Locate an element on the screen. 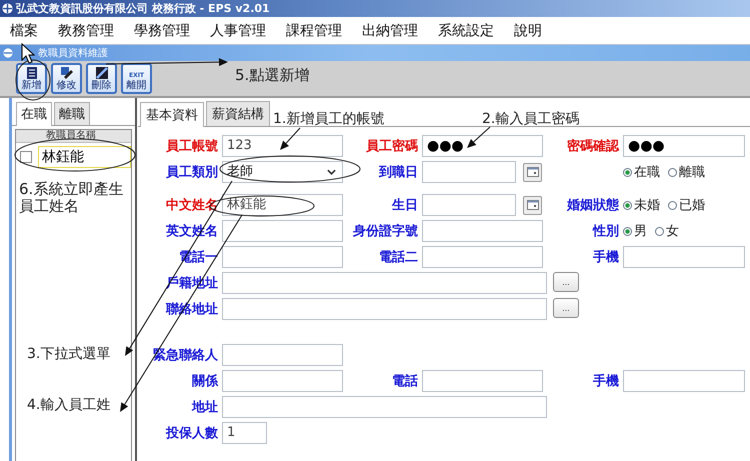 The image size is (750, 461). field-label: 投保人數 is located at coordinates (192, 433).